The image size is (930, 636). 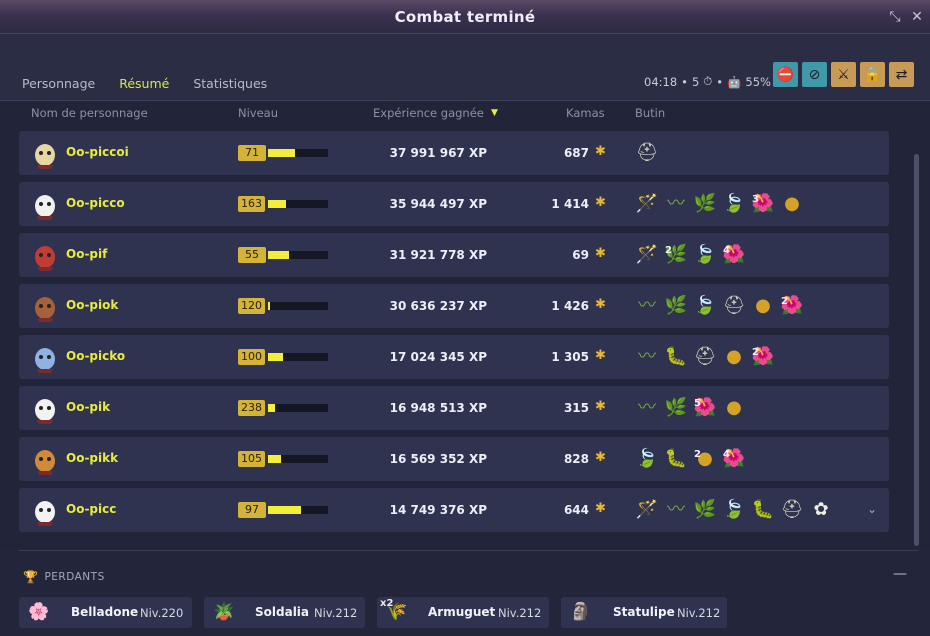 I want to click on no-help-icon: ⚔, so click(x=843, y=74).